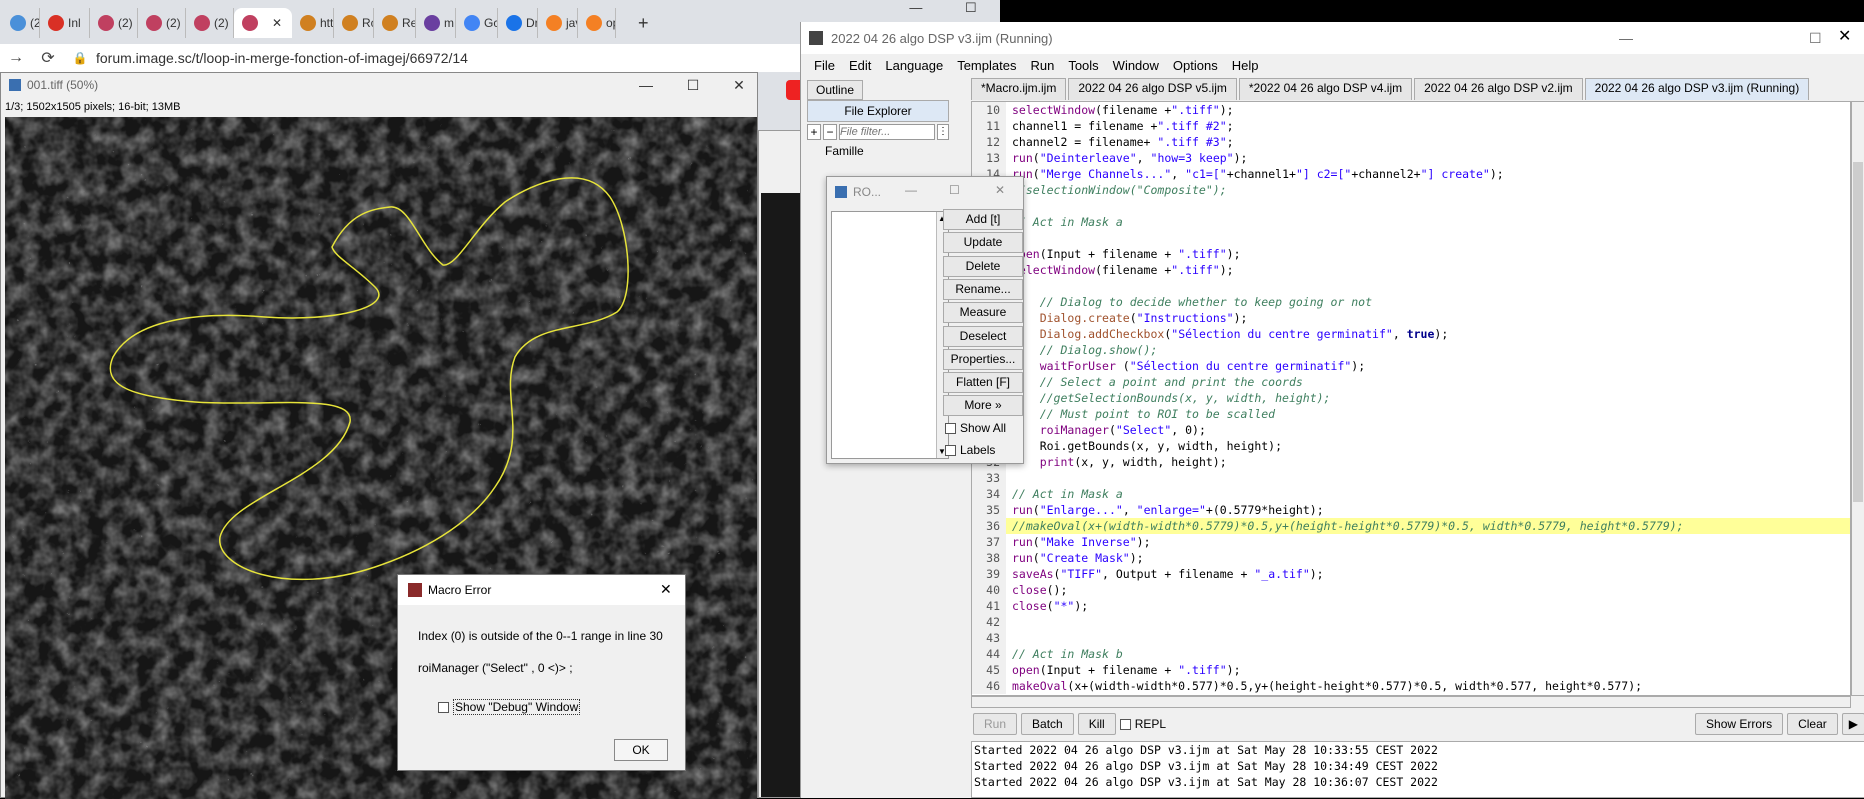  I want to click on menu-run: Run, so click(1042, 65).